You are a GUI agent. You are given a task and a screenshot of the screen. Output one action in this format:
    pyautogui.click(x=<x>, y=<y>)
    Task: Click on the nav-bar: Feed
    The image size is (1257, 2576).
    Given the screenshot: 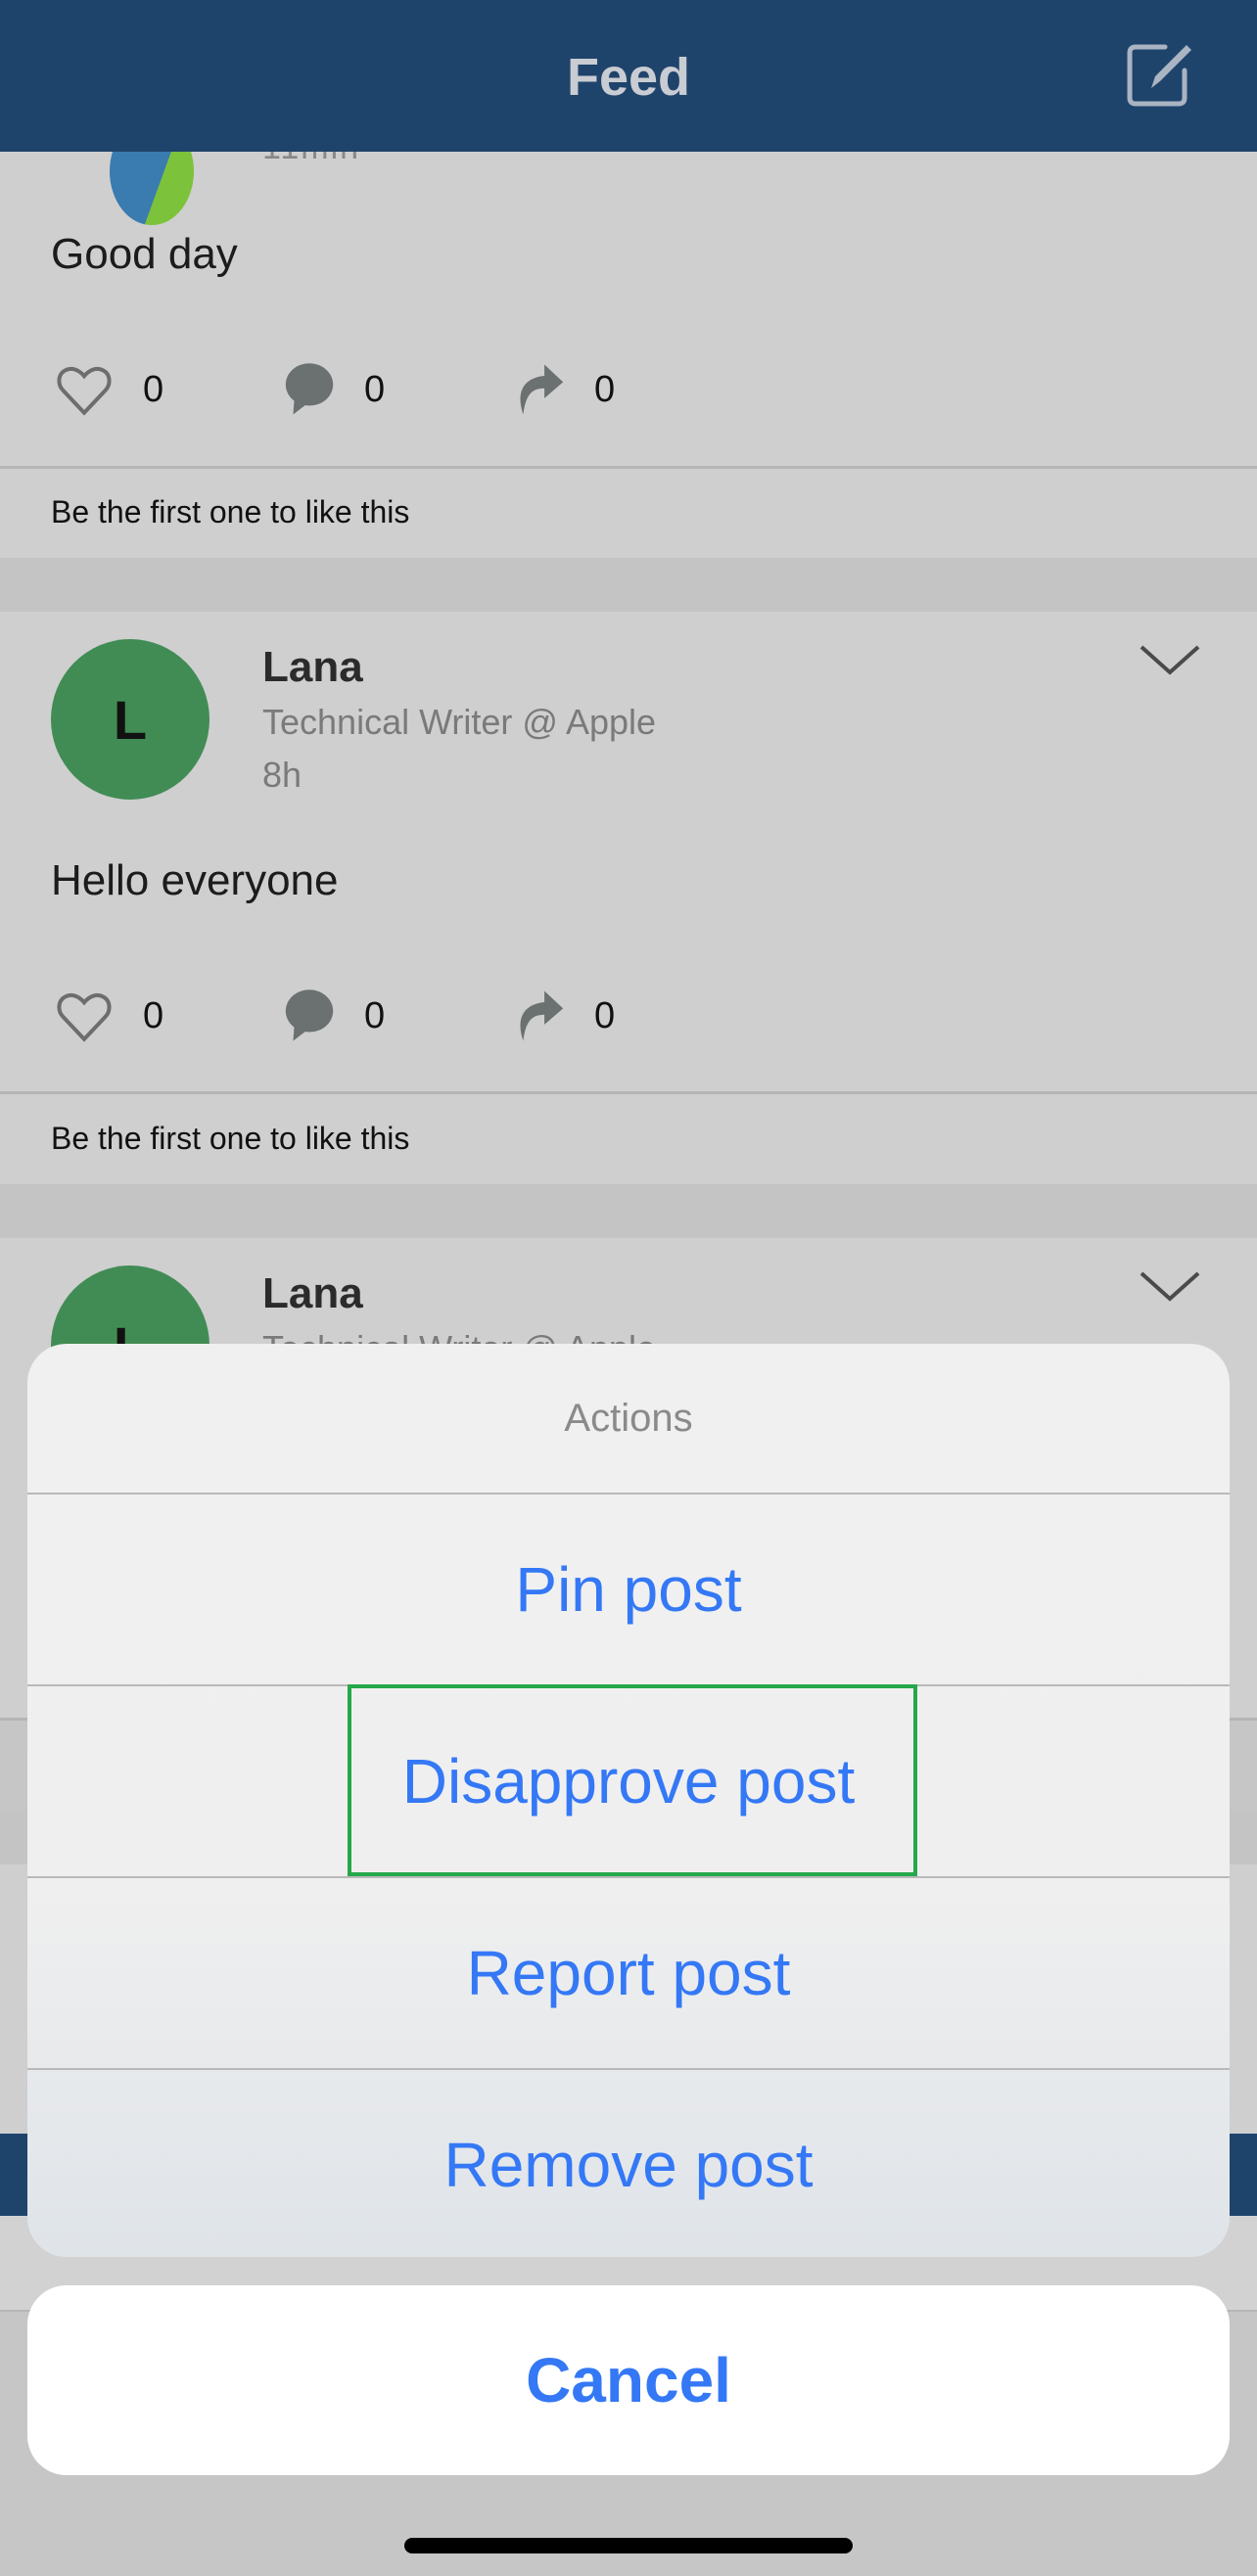 What is the action you would take?
    pyautogui.click(x=628, y=76)
    